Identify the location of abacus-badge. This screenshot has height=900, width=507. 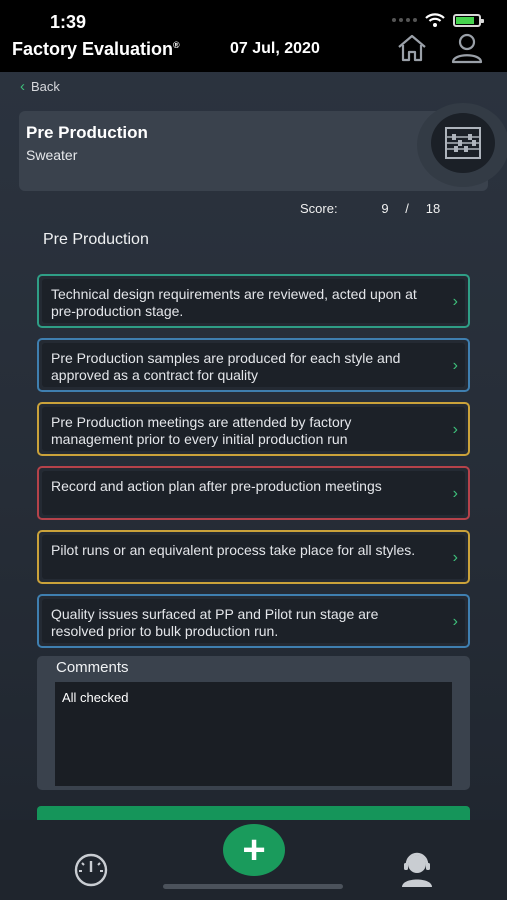
(462, 145).